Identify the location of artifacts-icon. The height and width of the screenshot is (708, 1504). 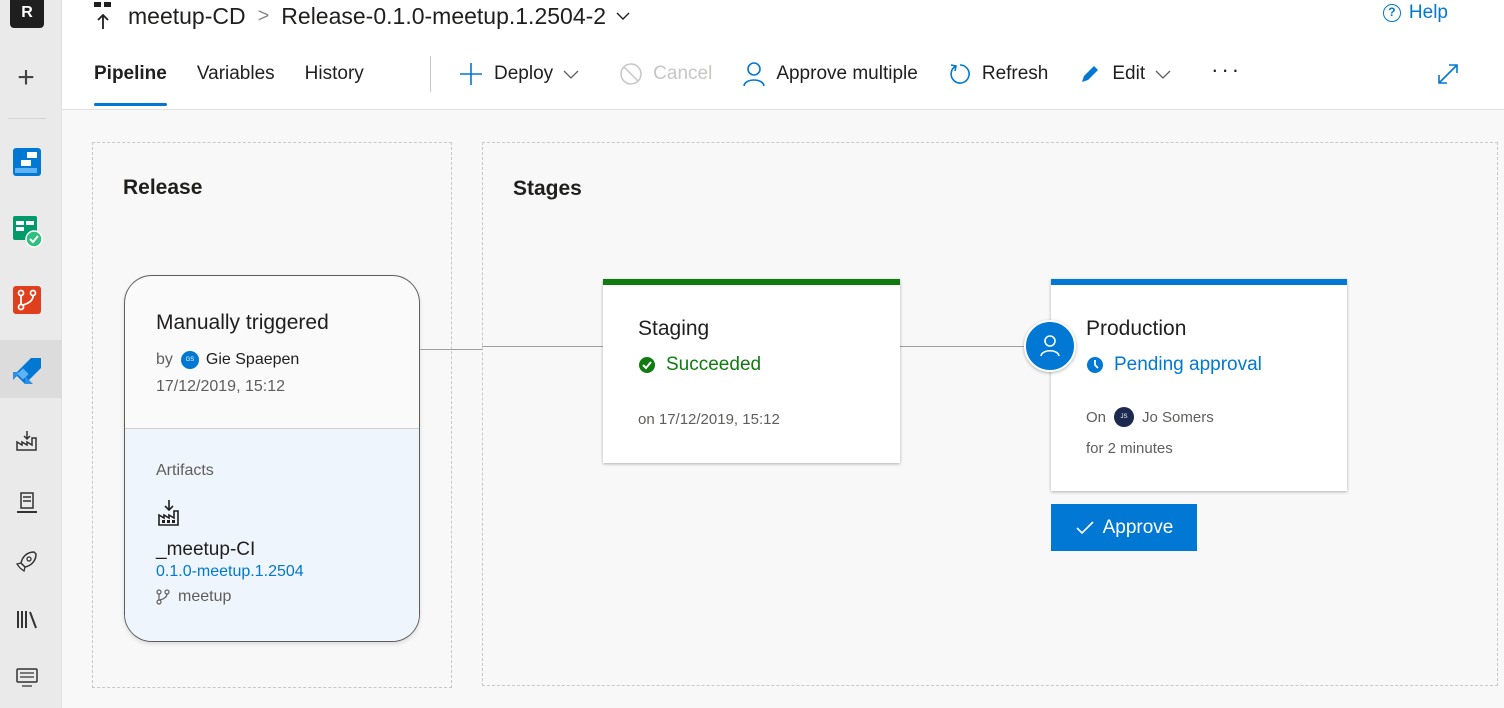
(27, 441).